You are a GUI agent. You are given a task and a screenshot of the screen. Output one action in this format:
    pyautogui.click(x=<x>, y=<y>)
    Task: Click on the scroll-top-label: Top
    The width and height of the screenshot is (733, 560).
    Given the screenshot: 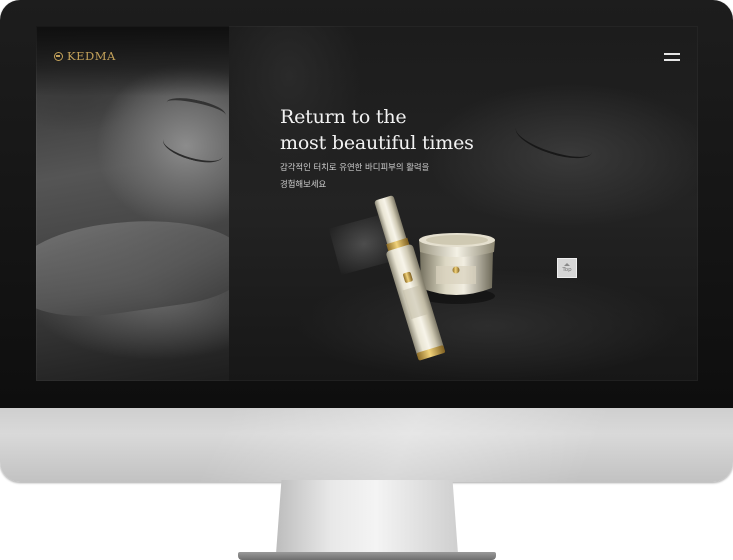 What is the action you would take?
    pyautogui.click(x=567, y=270)
    